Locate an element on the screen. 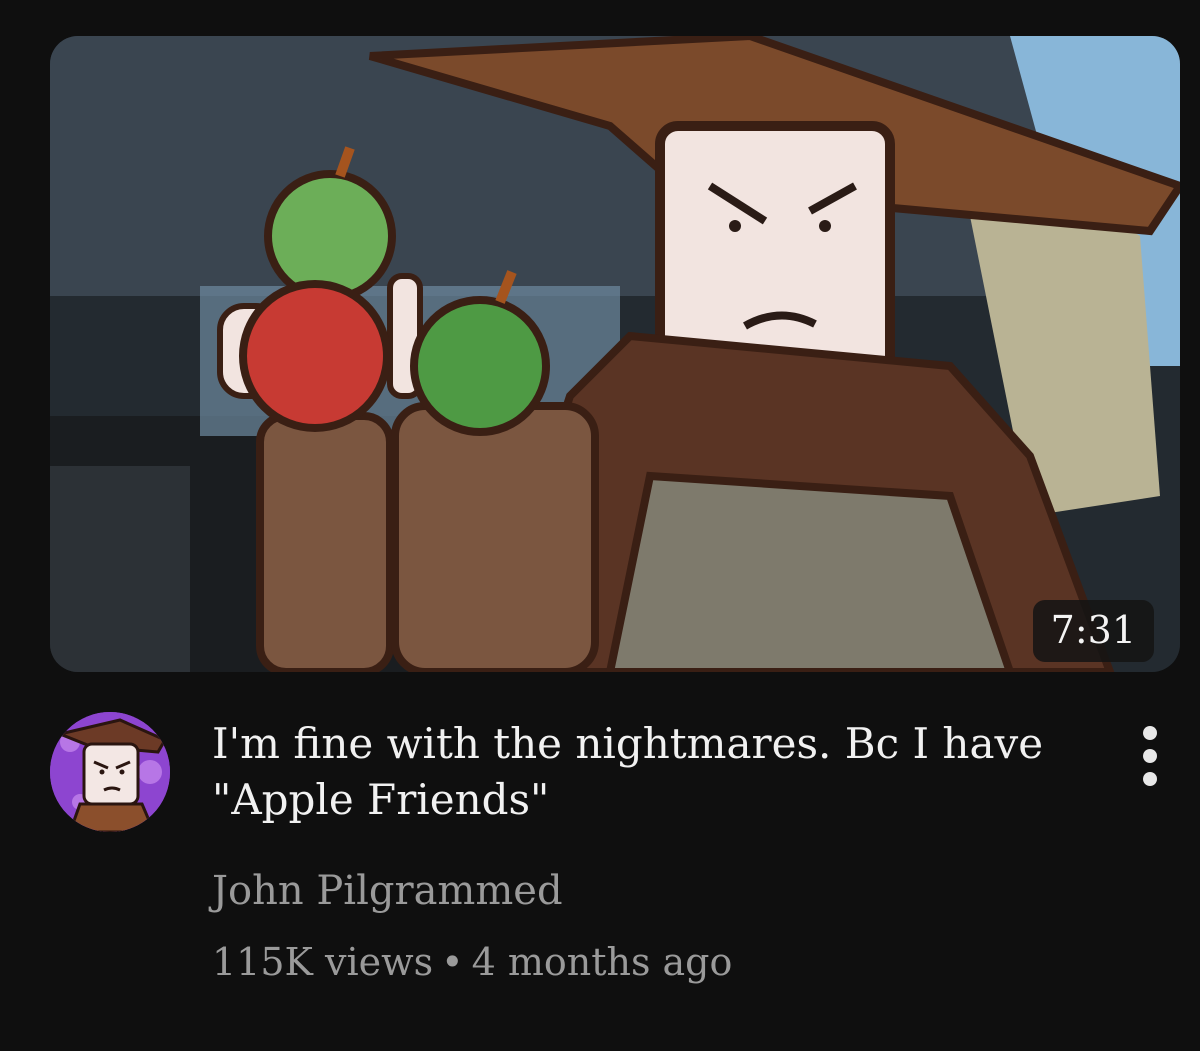  video-stats: 115K views • 4 months ago is located at coordinates (642, 962).